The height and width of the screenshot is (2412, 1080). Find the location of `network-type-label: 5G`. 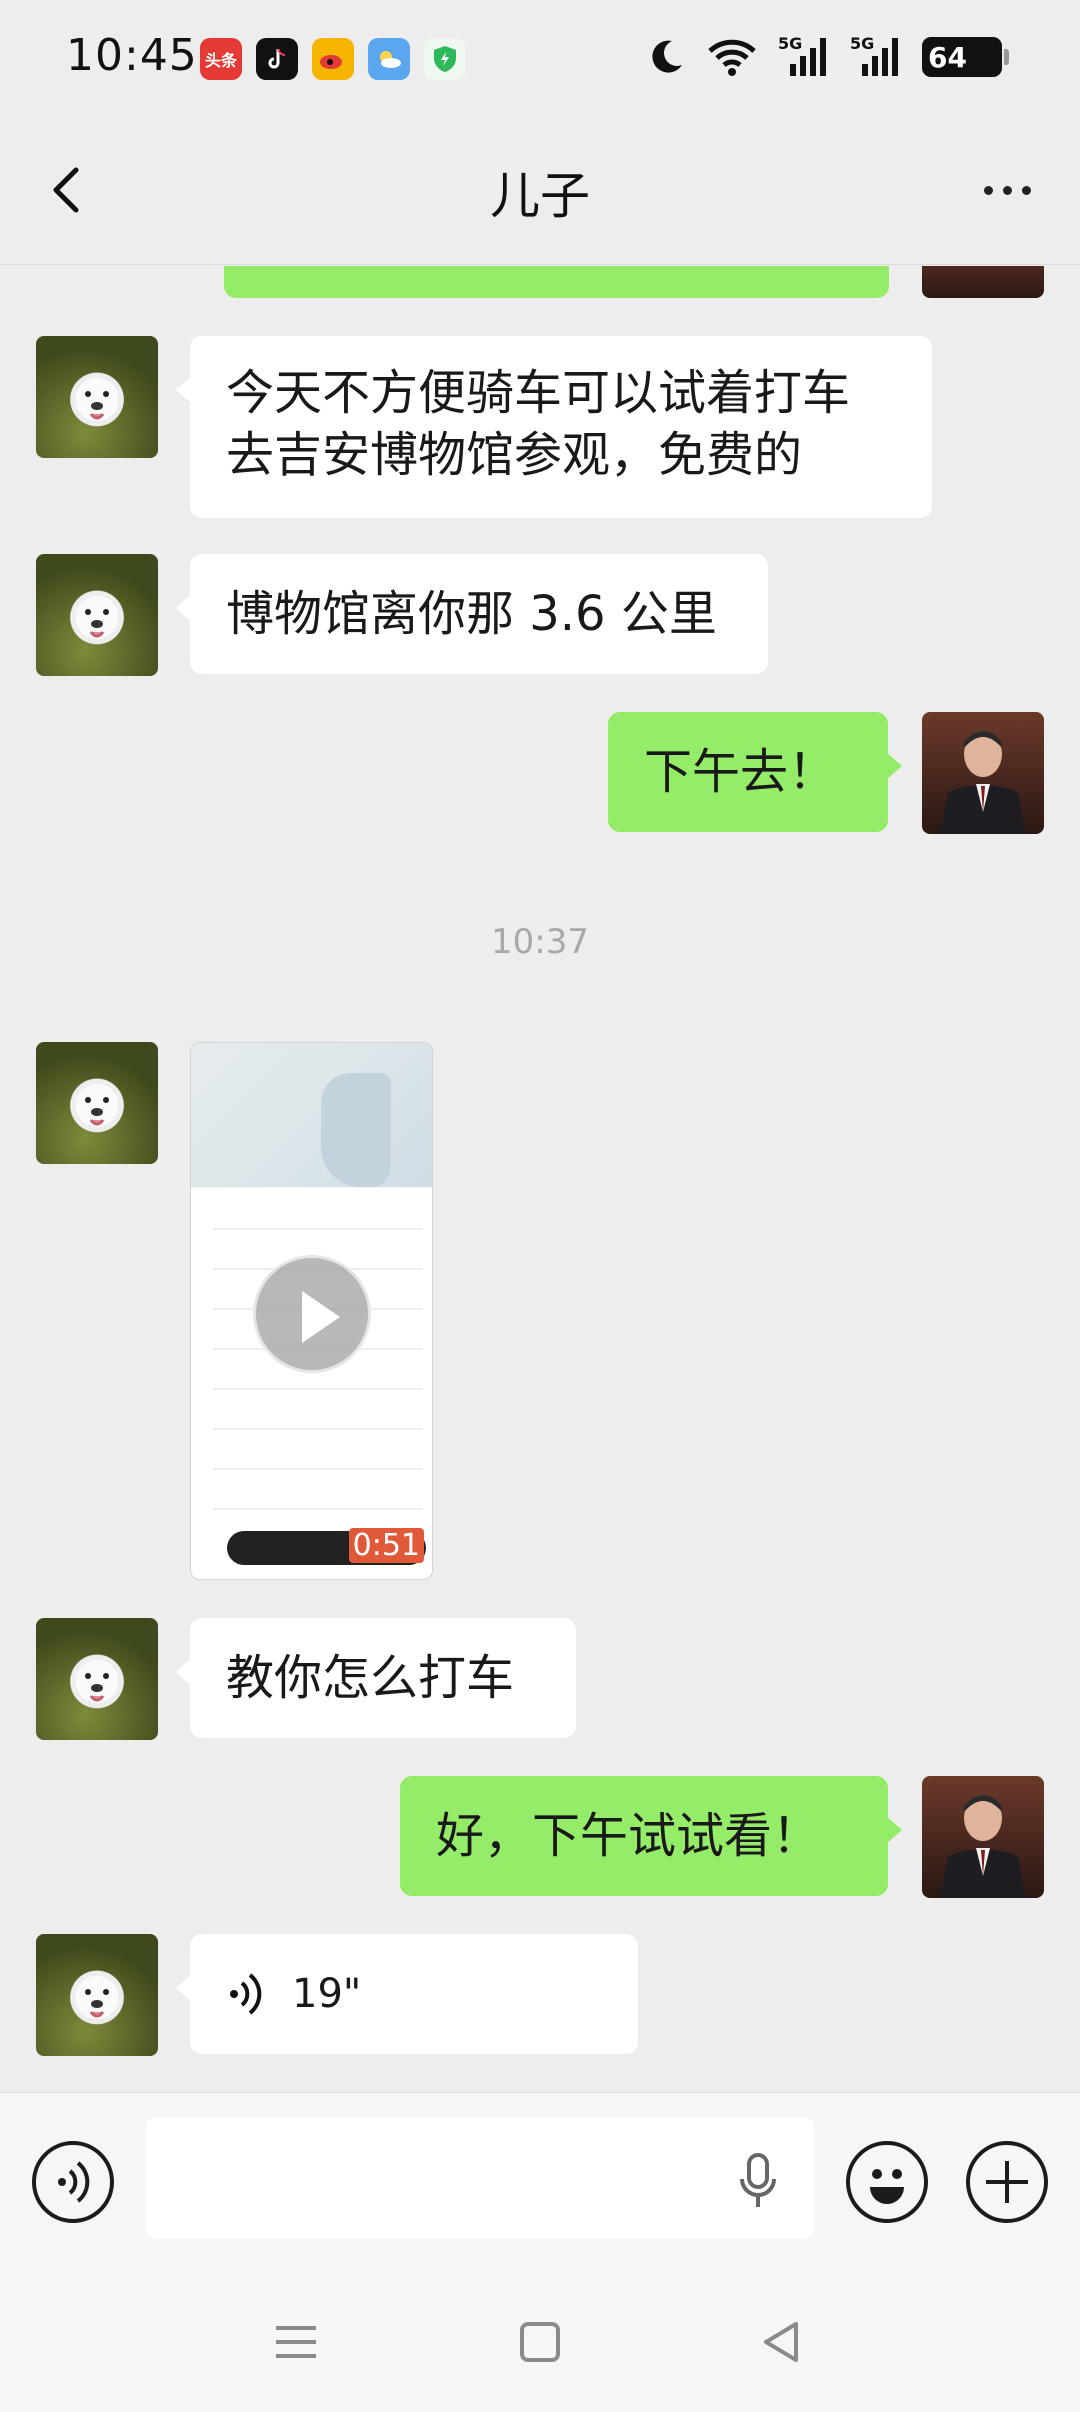

network-type-label: 5G is located at coordinates (790, 43).